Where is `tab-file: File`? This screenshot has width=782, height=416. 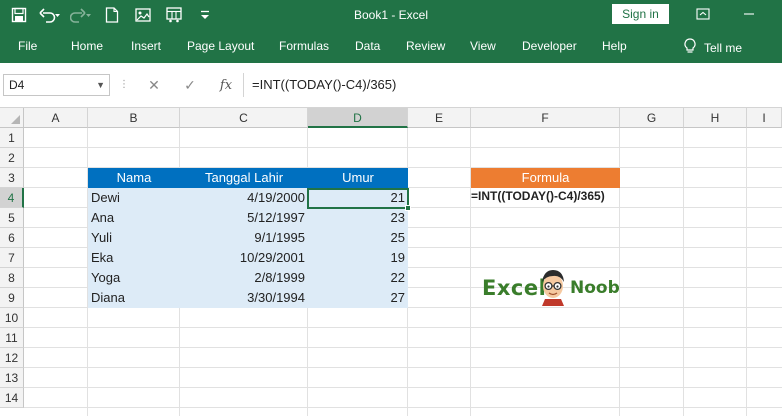 tab-file: File is located at coordinates (27, 46).